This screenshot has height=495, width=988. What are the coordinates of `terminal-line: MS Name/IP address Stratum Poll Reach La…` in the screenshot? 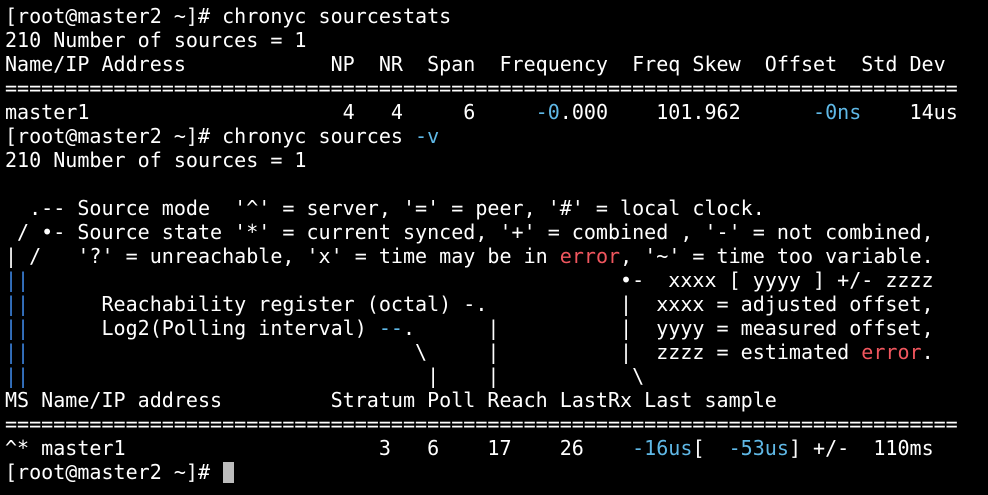 It's located at (391, 400).